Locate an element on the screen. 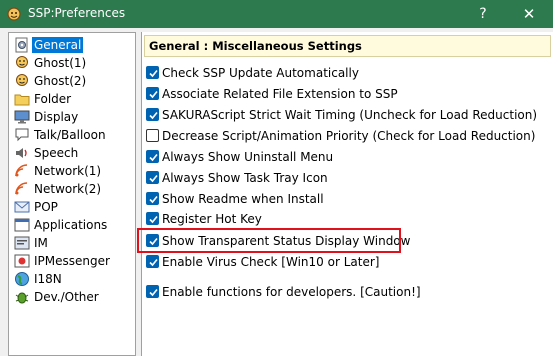 This screenshot has height=356, width=553. sidebar-item-folder: Folder is located at coordinates (73, 99).